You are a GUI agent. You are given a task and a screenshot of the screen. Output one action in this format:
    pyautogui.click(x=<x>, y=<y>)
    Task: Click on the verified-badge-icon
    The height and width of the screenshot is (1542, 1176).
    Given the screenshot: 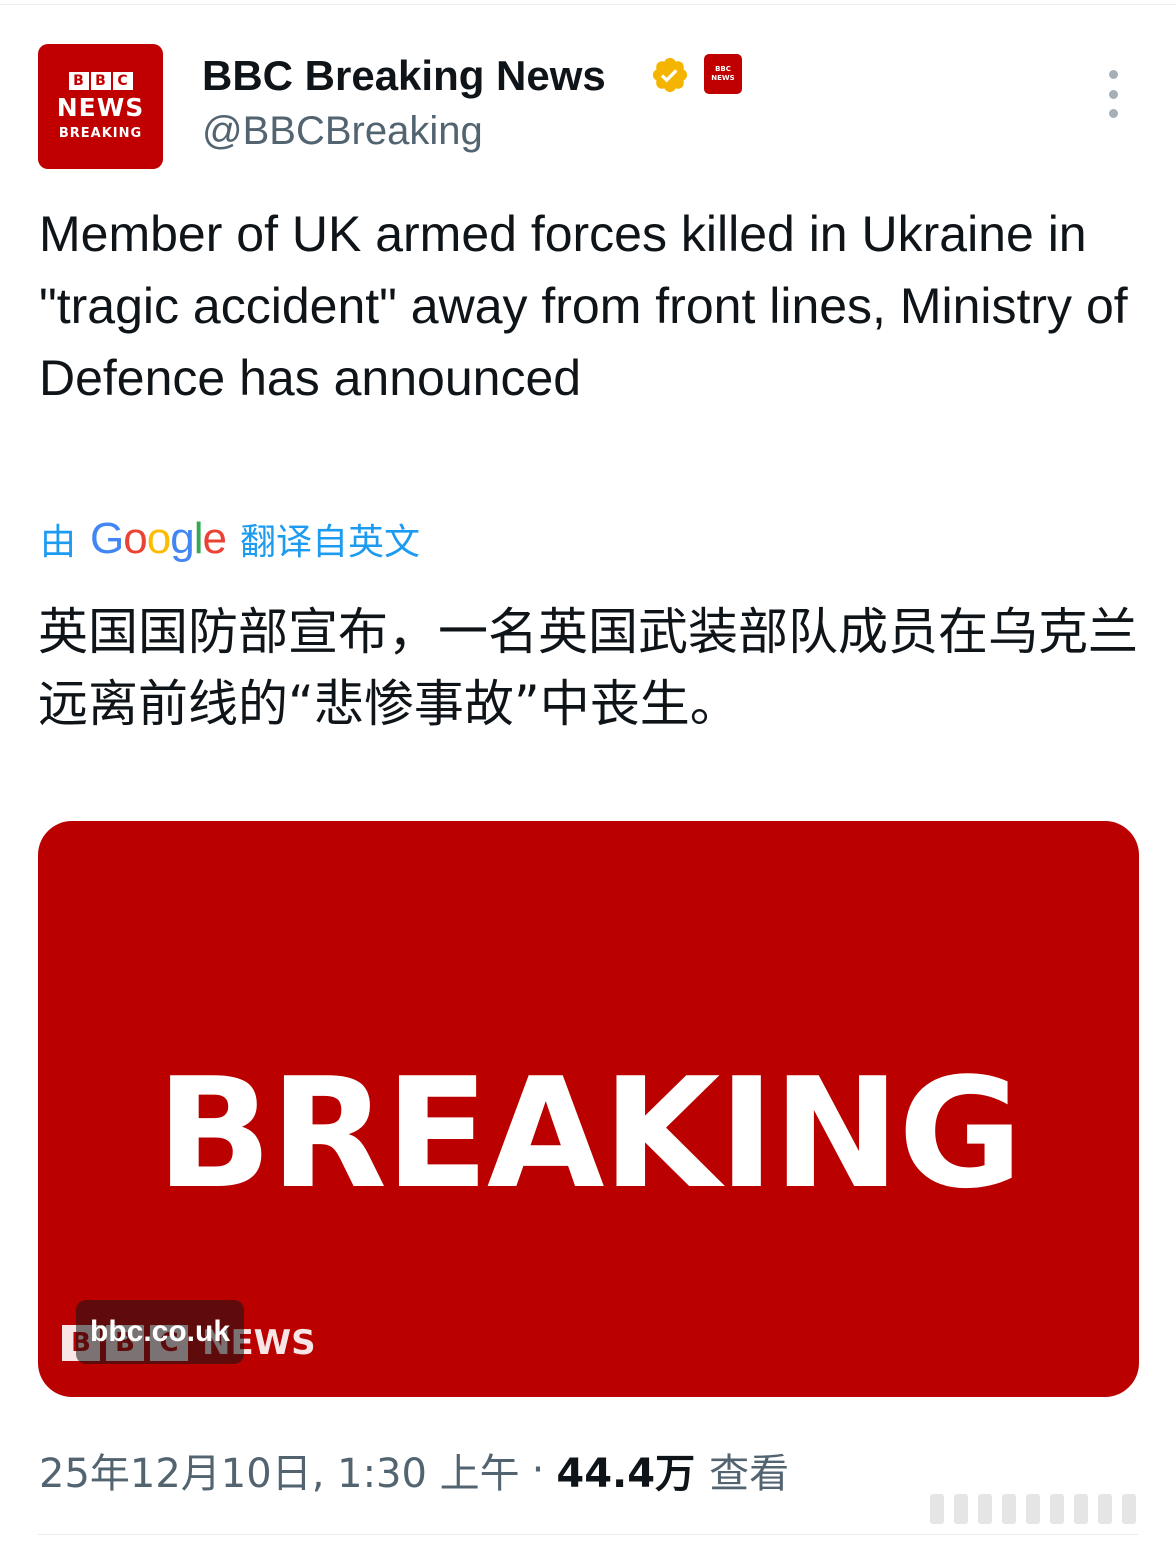 What is the action you would take?
    pyautogui.click(x=670, y=75)
    